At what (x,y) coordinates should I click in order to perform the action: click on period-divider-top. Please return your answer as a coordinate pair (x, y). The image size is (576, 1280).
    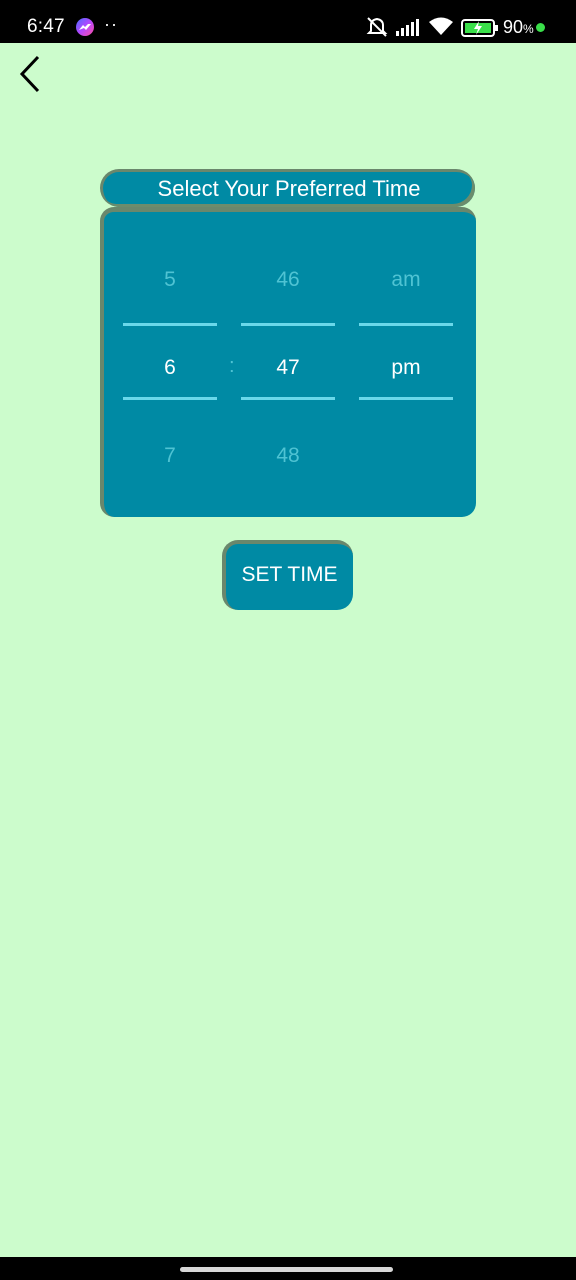
    Looking at the image, I should click on (406, 324).